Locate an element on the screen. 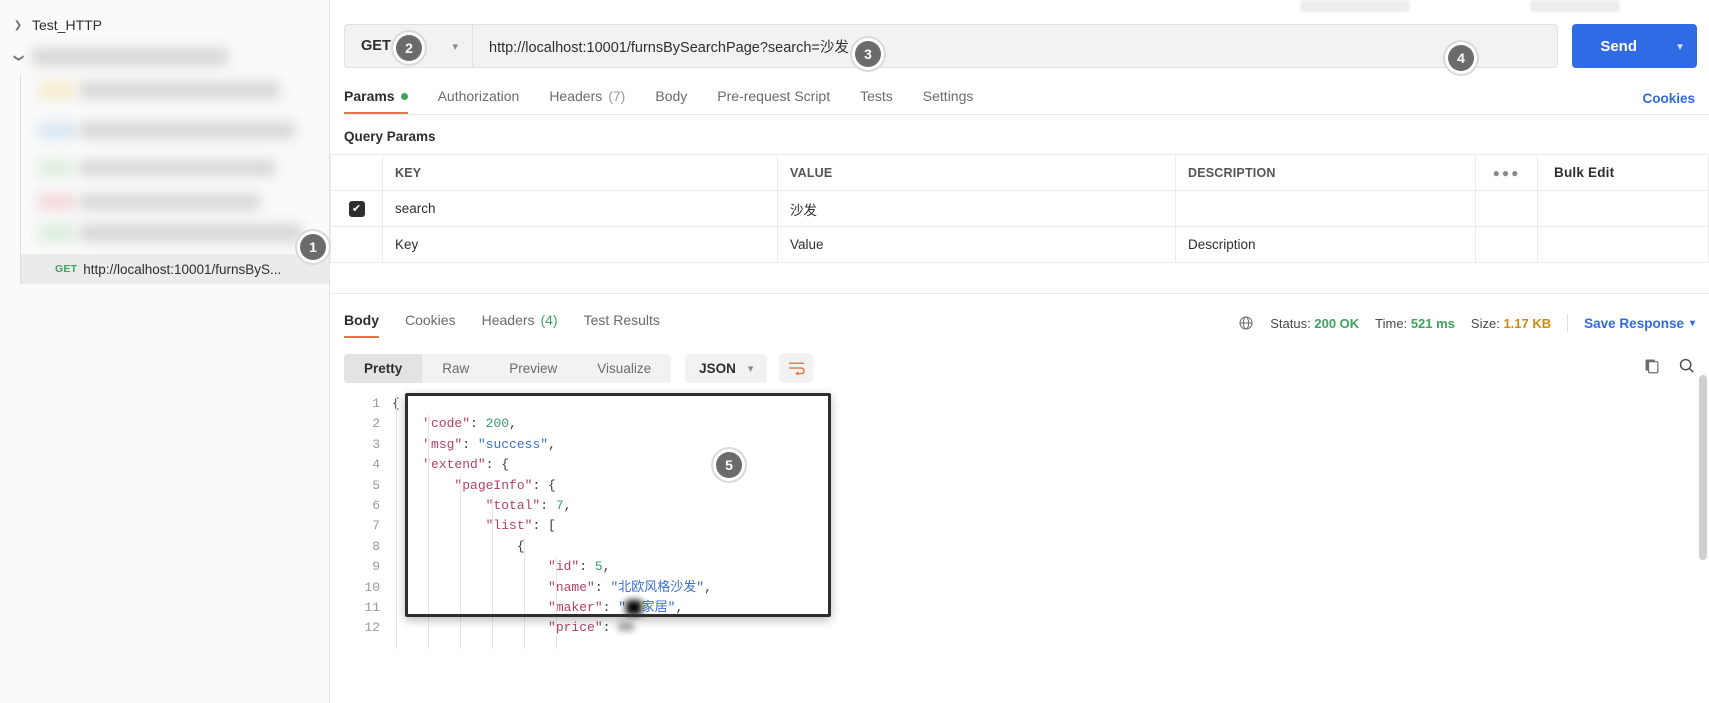  method-label: GET is located at coordinates (376, 46).